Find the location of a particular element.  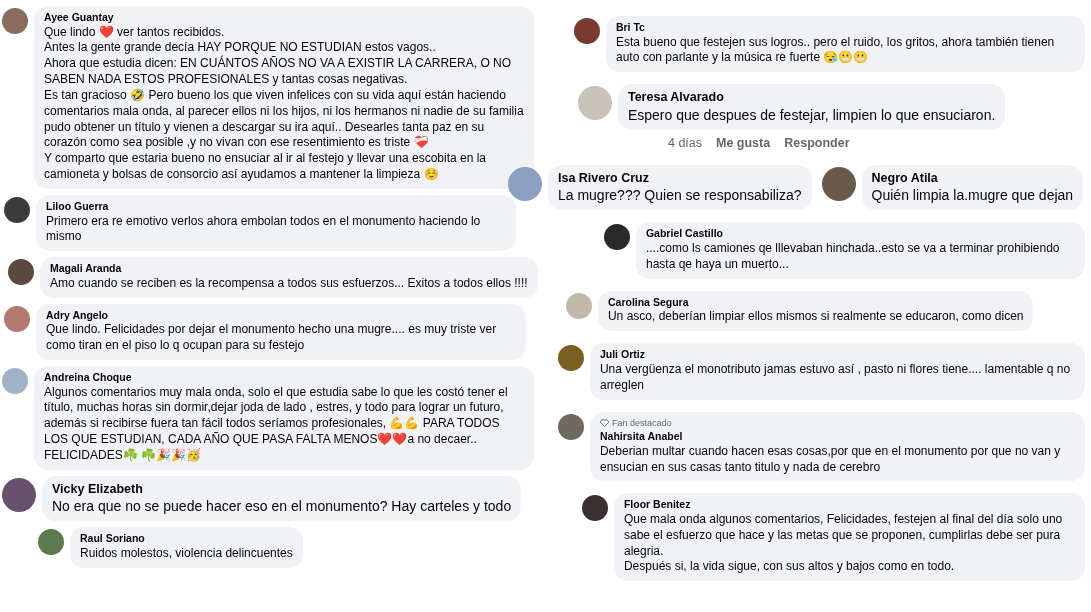

comment-text: Que lindo ❤ ver tantos recibidos. Antes la gente grande decía HAY PORQUE NO ESTUDIAN estos vagos.. Ahora que estudia dicen: EN CUÁNTOS AÑOS NO VA A EXISTIR LA CARRERA, O NO SABEN NADA ESTOS PROFESIONALES y tantas cosas negativas. Es tan gracioso 🤣 Pero bueno los que viven infelices con su vida aquí están haciendo comentarios mala onda, al parecer ellos ni los hijos, ni los hermanos ni nadie de su familia pudo obtener un título y vienen a descargar su ira aquí.. Desearles tanta paz en su corazón como sea posible ,y no vivan con ese resentimiento es triste ❤‍🩹 Y comparto que estaria bueno no ensuciar al ir al festejo y llevar una escobita en la camioneta y bolsas de consorcio así ayudamos a mantener la limpieza ☺ is located at coordinates (284, 103).